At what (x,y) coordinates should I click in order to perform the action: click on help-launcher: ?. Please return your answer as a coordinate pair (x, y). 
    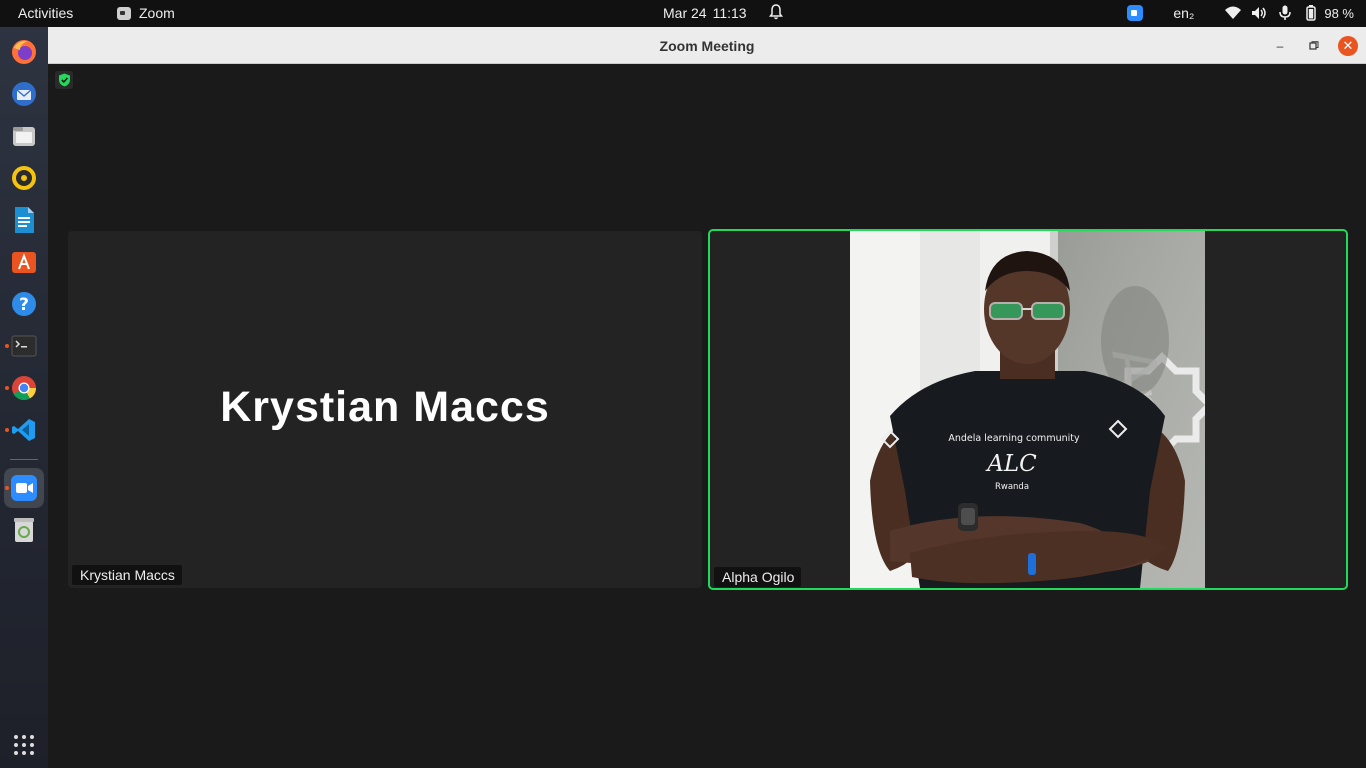
    Looking at the image, I should click on (24, 304).